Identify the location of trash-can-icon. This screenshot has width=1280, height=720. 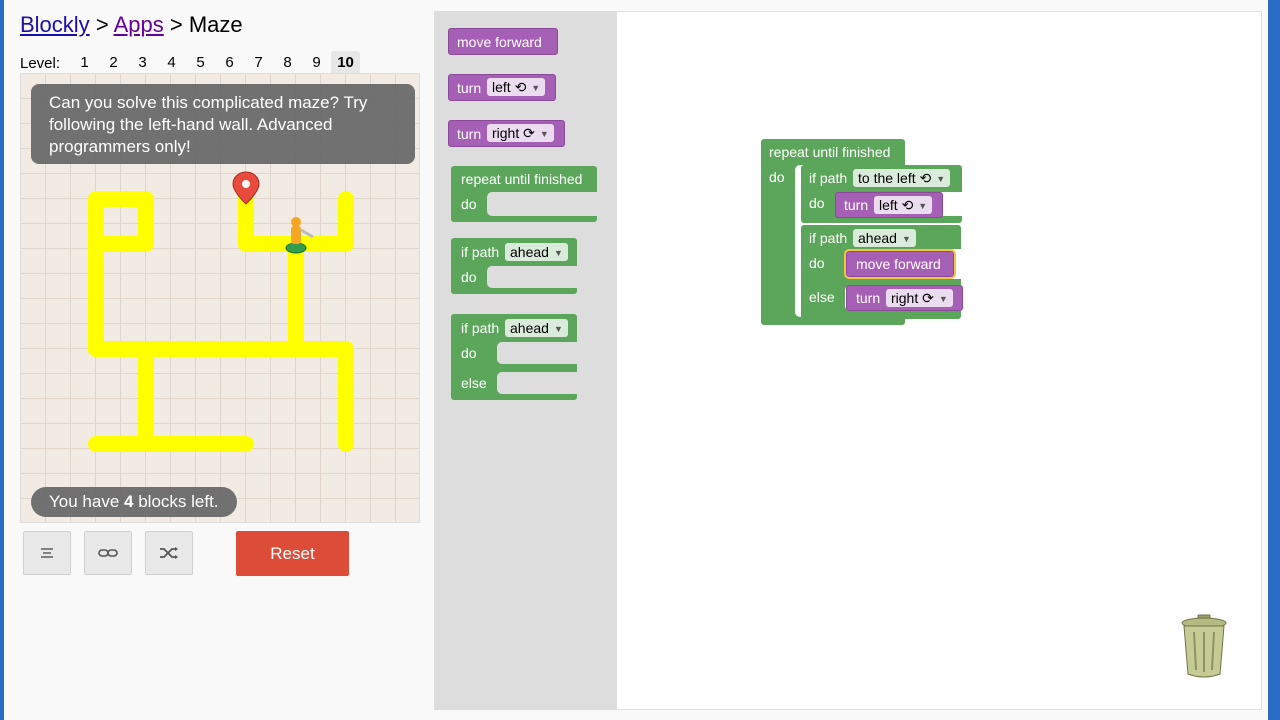
(1204, 646).